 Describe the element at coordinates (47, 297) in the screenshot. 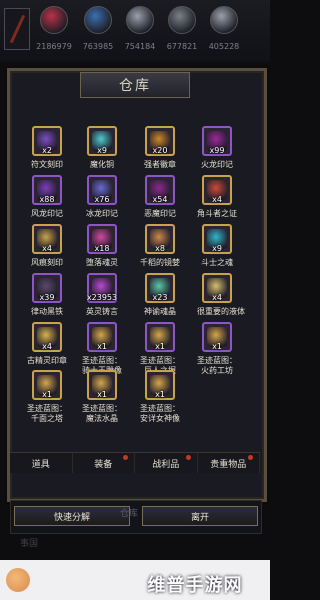

I see `item-quantity: x39` at that location.